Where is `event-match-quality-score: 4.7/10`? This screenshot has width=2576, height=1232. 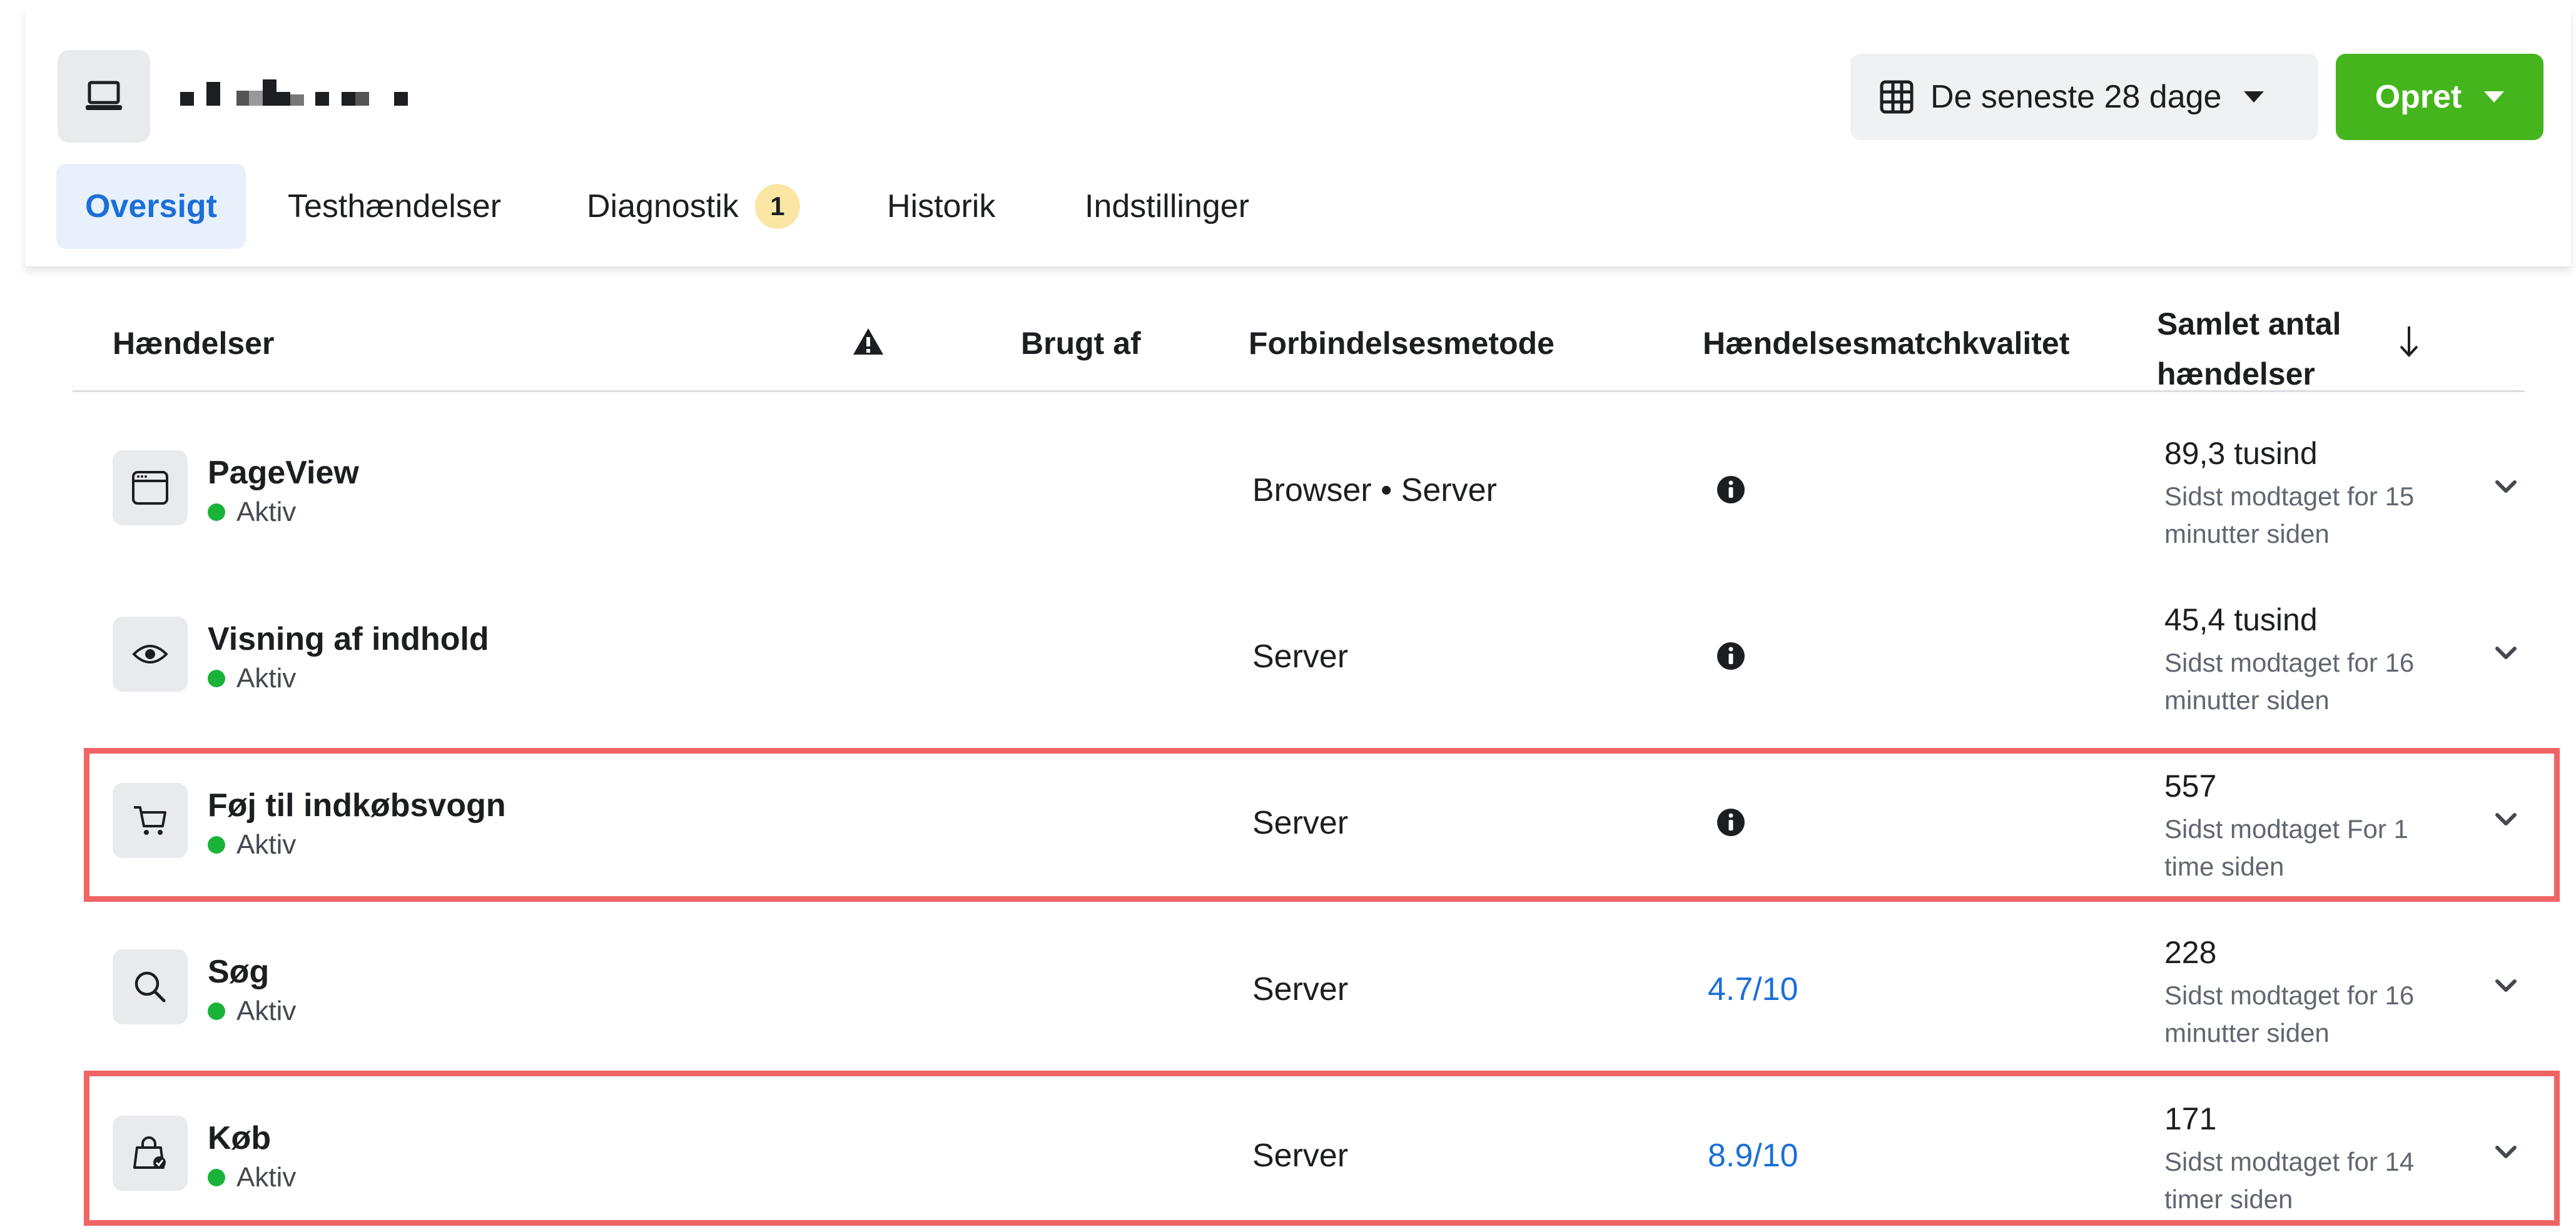 event-match-quality-score: 4.7/10 is located at coordinates (1753, 989).